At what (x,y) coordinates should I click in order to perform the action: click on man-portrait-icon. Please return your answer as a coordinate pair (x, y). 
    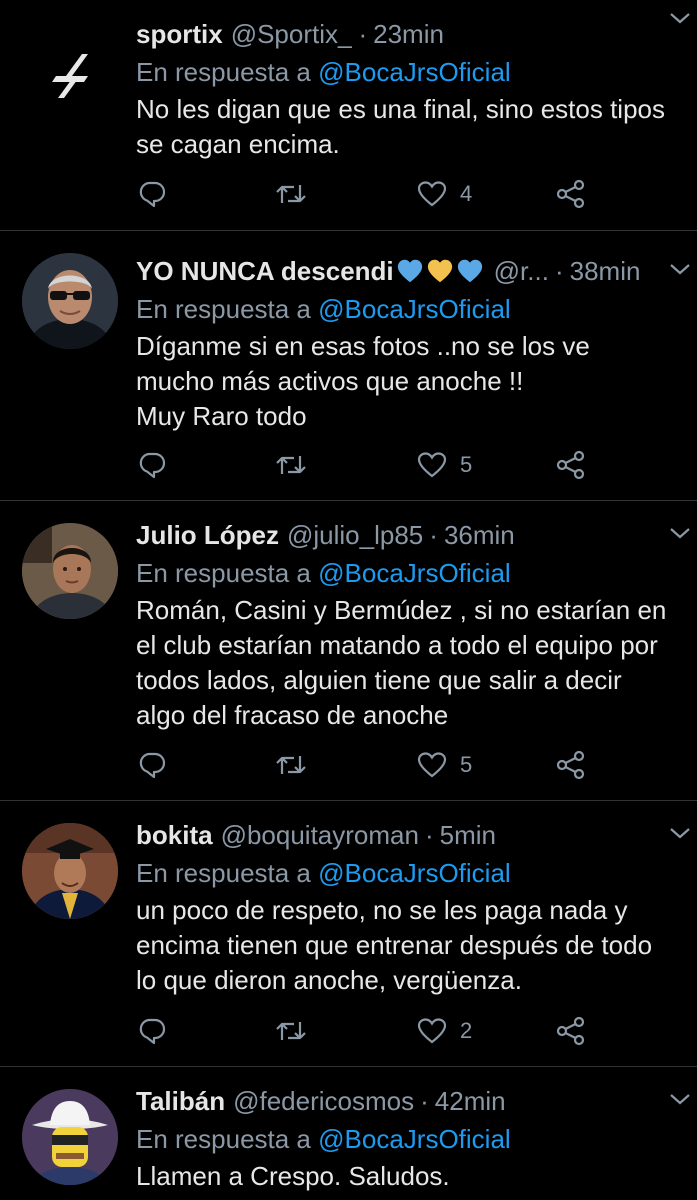
    Looking at the image, I should click on (70, 571).